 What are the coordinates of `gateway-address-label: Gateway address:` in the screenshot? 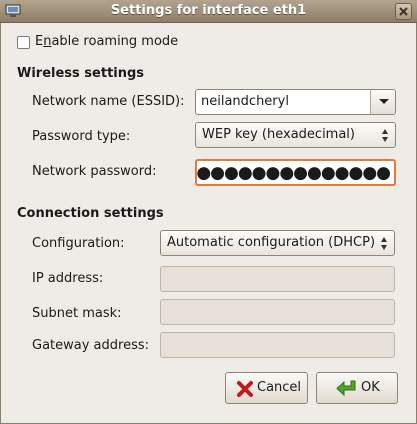 It's located at (91, 345).